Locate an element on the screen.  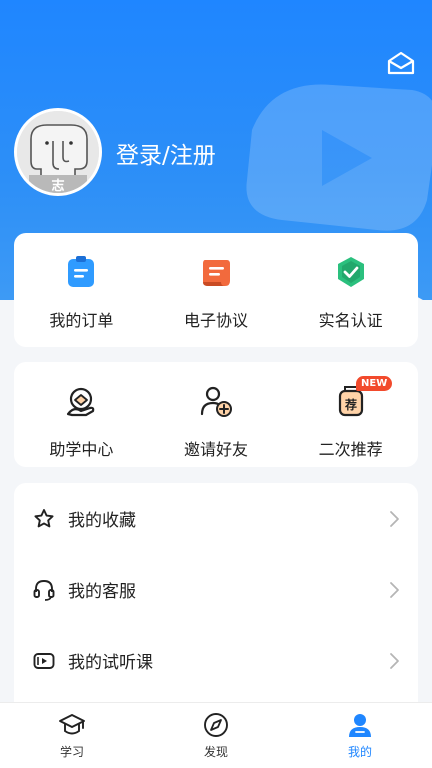
menu-item-label: 我的收藏 is located at coordinates (102, 521).